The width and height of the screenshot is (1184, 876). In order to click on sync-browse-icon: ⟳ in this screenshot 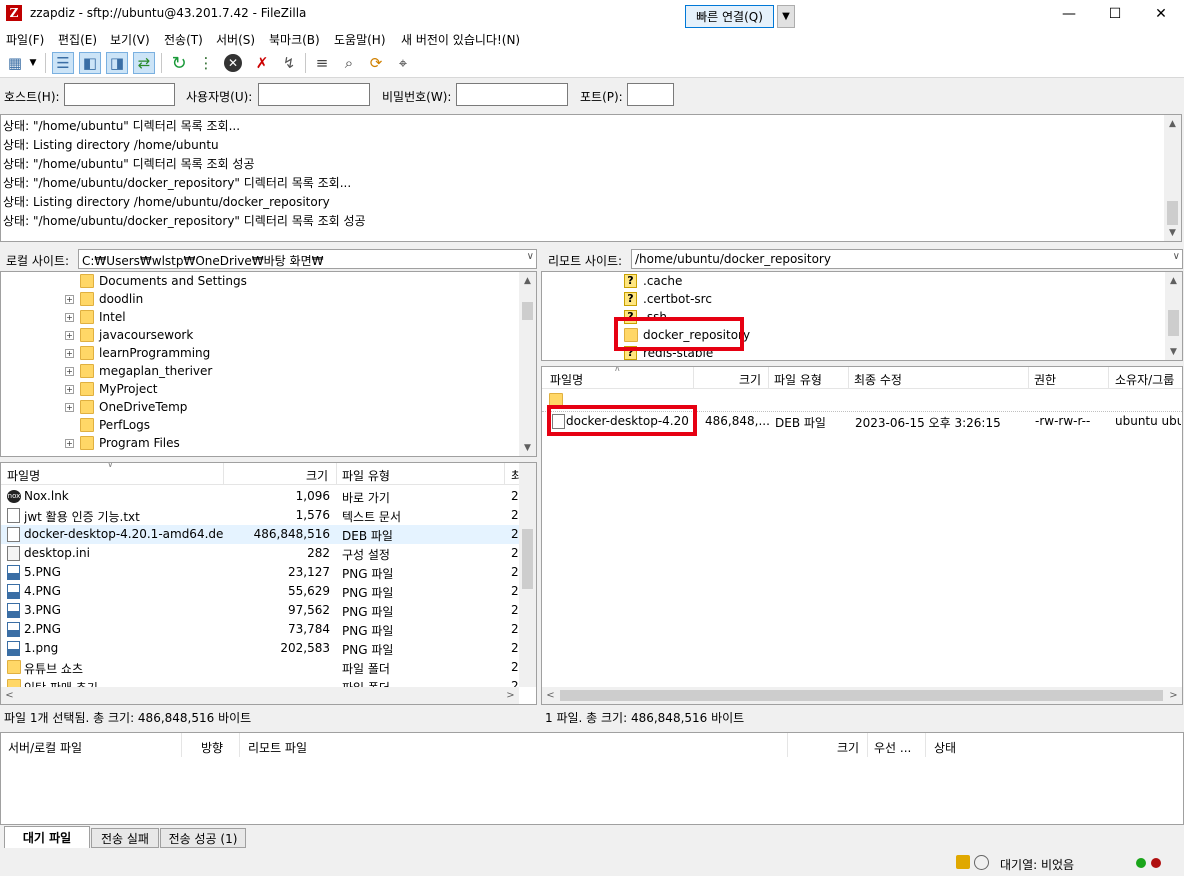, I will do `click(376, 63)`.